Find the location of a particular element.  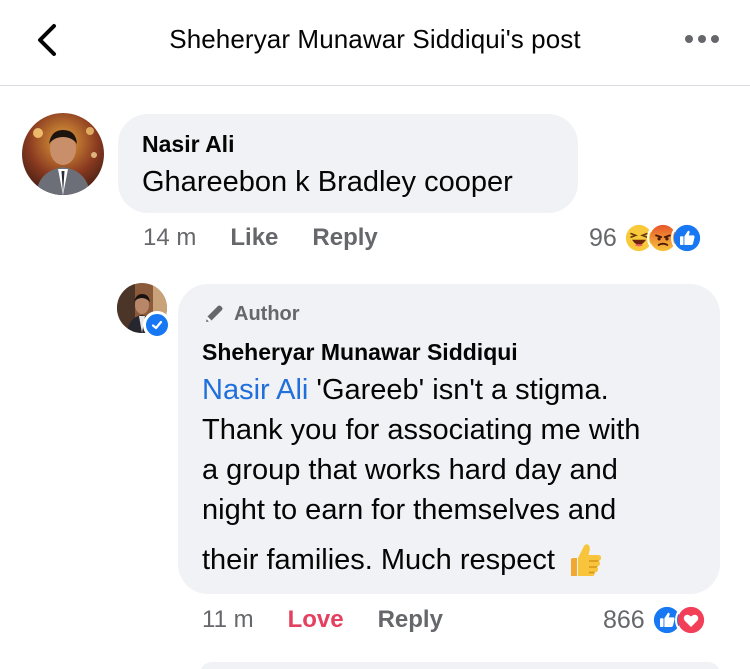

reaction-count: 866 is located at coordinates (624, 619).